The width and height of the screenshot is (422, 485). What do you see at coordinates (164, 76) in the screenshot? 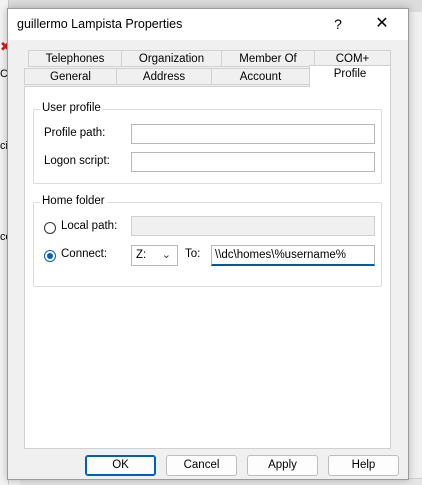
I see `tab-address: Address` at bounding box center [164, 76].